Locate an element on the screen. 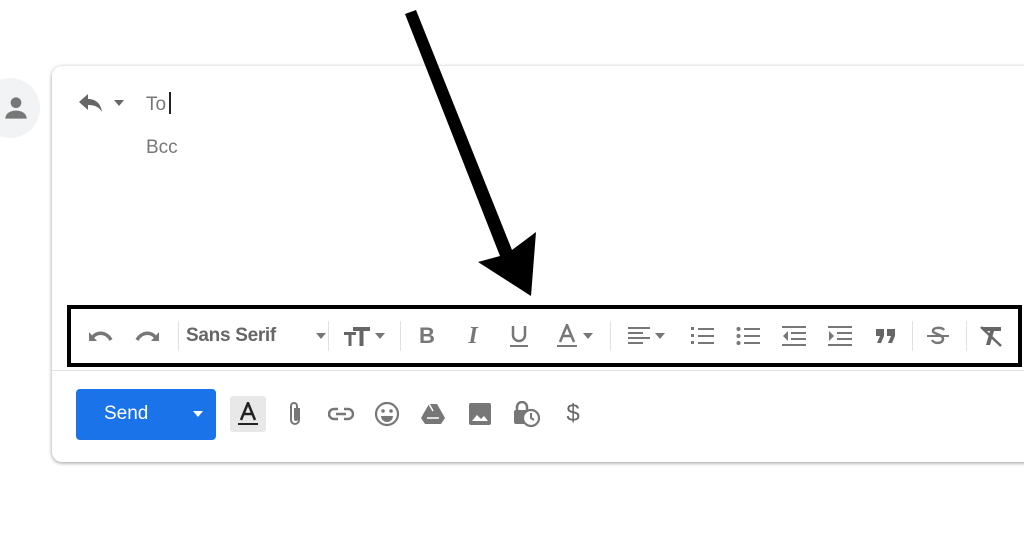 The width and height of the screenshot is (1024, 553). drive-button is located at coordinates (433, 414).